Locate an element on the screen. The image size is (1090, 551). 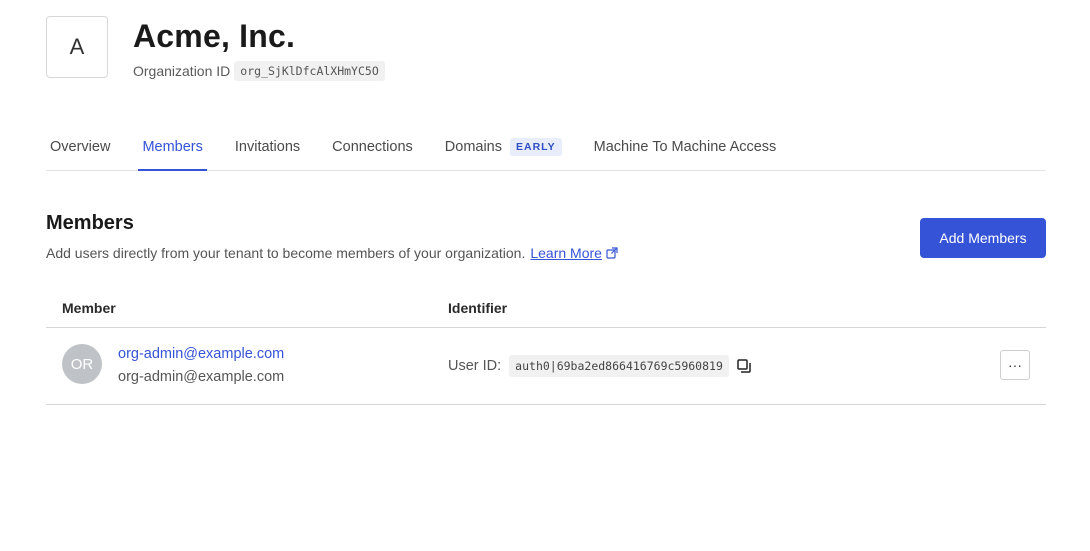
tab-label: Overview is located at coordinates (80, 147).